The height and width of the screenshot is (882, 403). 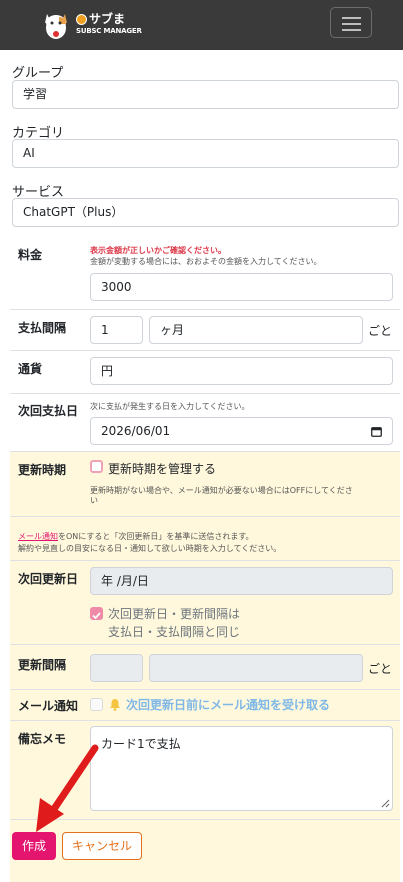 What do you see at coordinates (162, 468) in the screenshot?
I see `manage-renewal-label: 更新時期を管理する` at bounding box center [162, 468].